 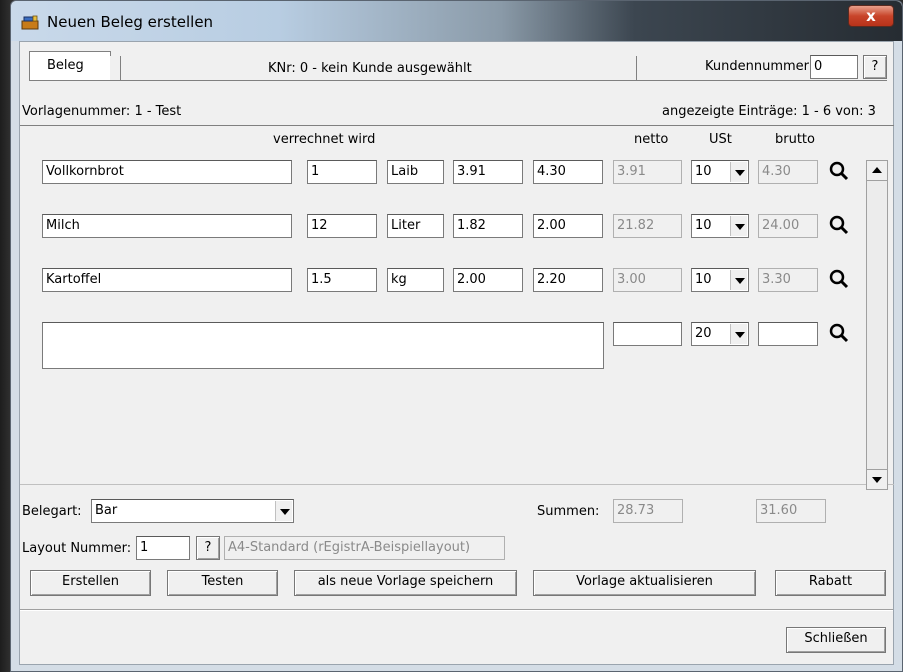 I want to click on cash-register-icon, so click(x=30, y=22).